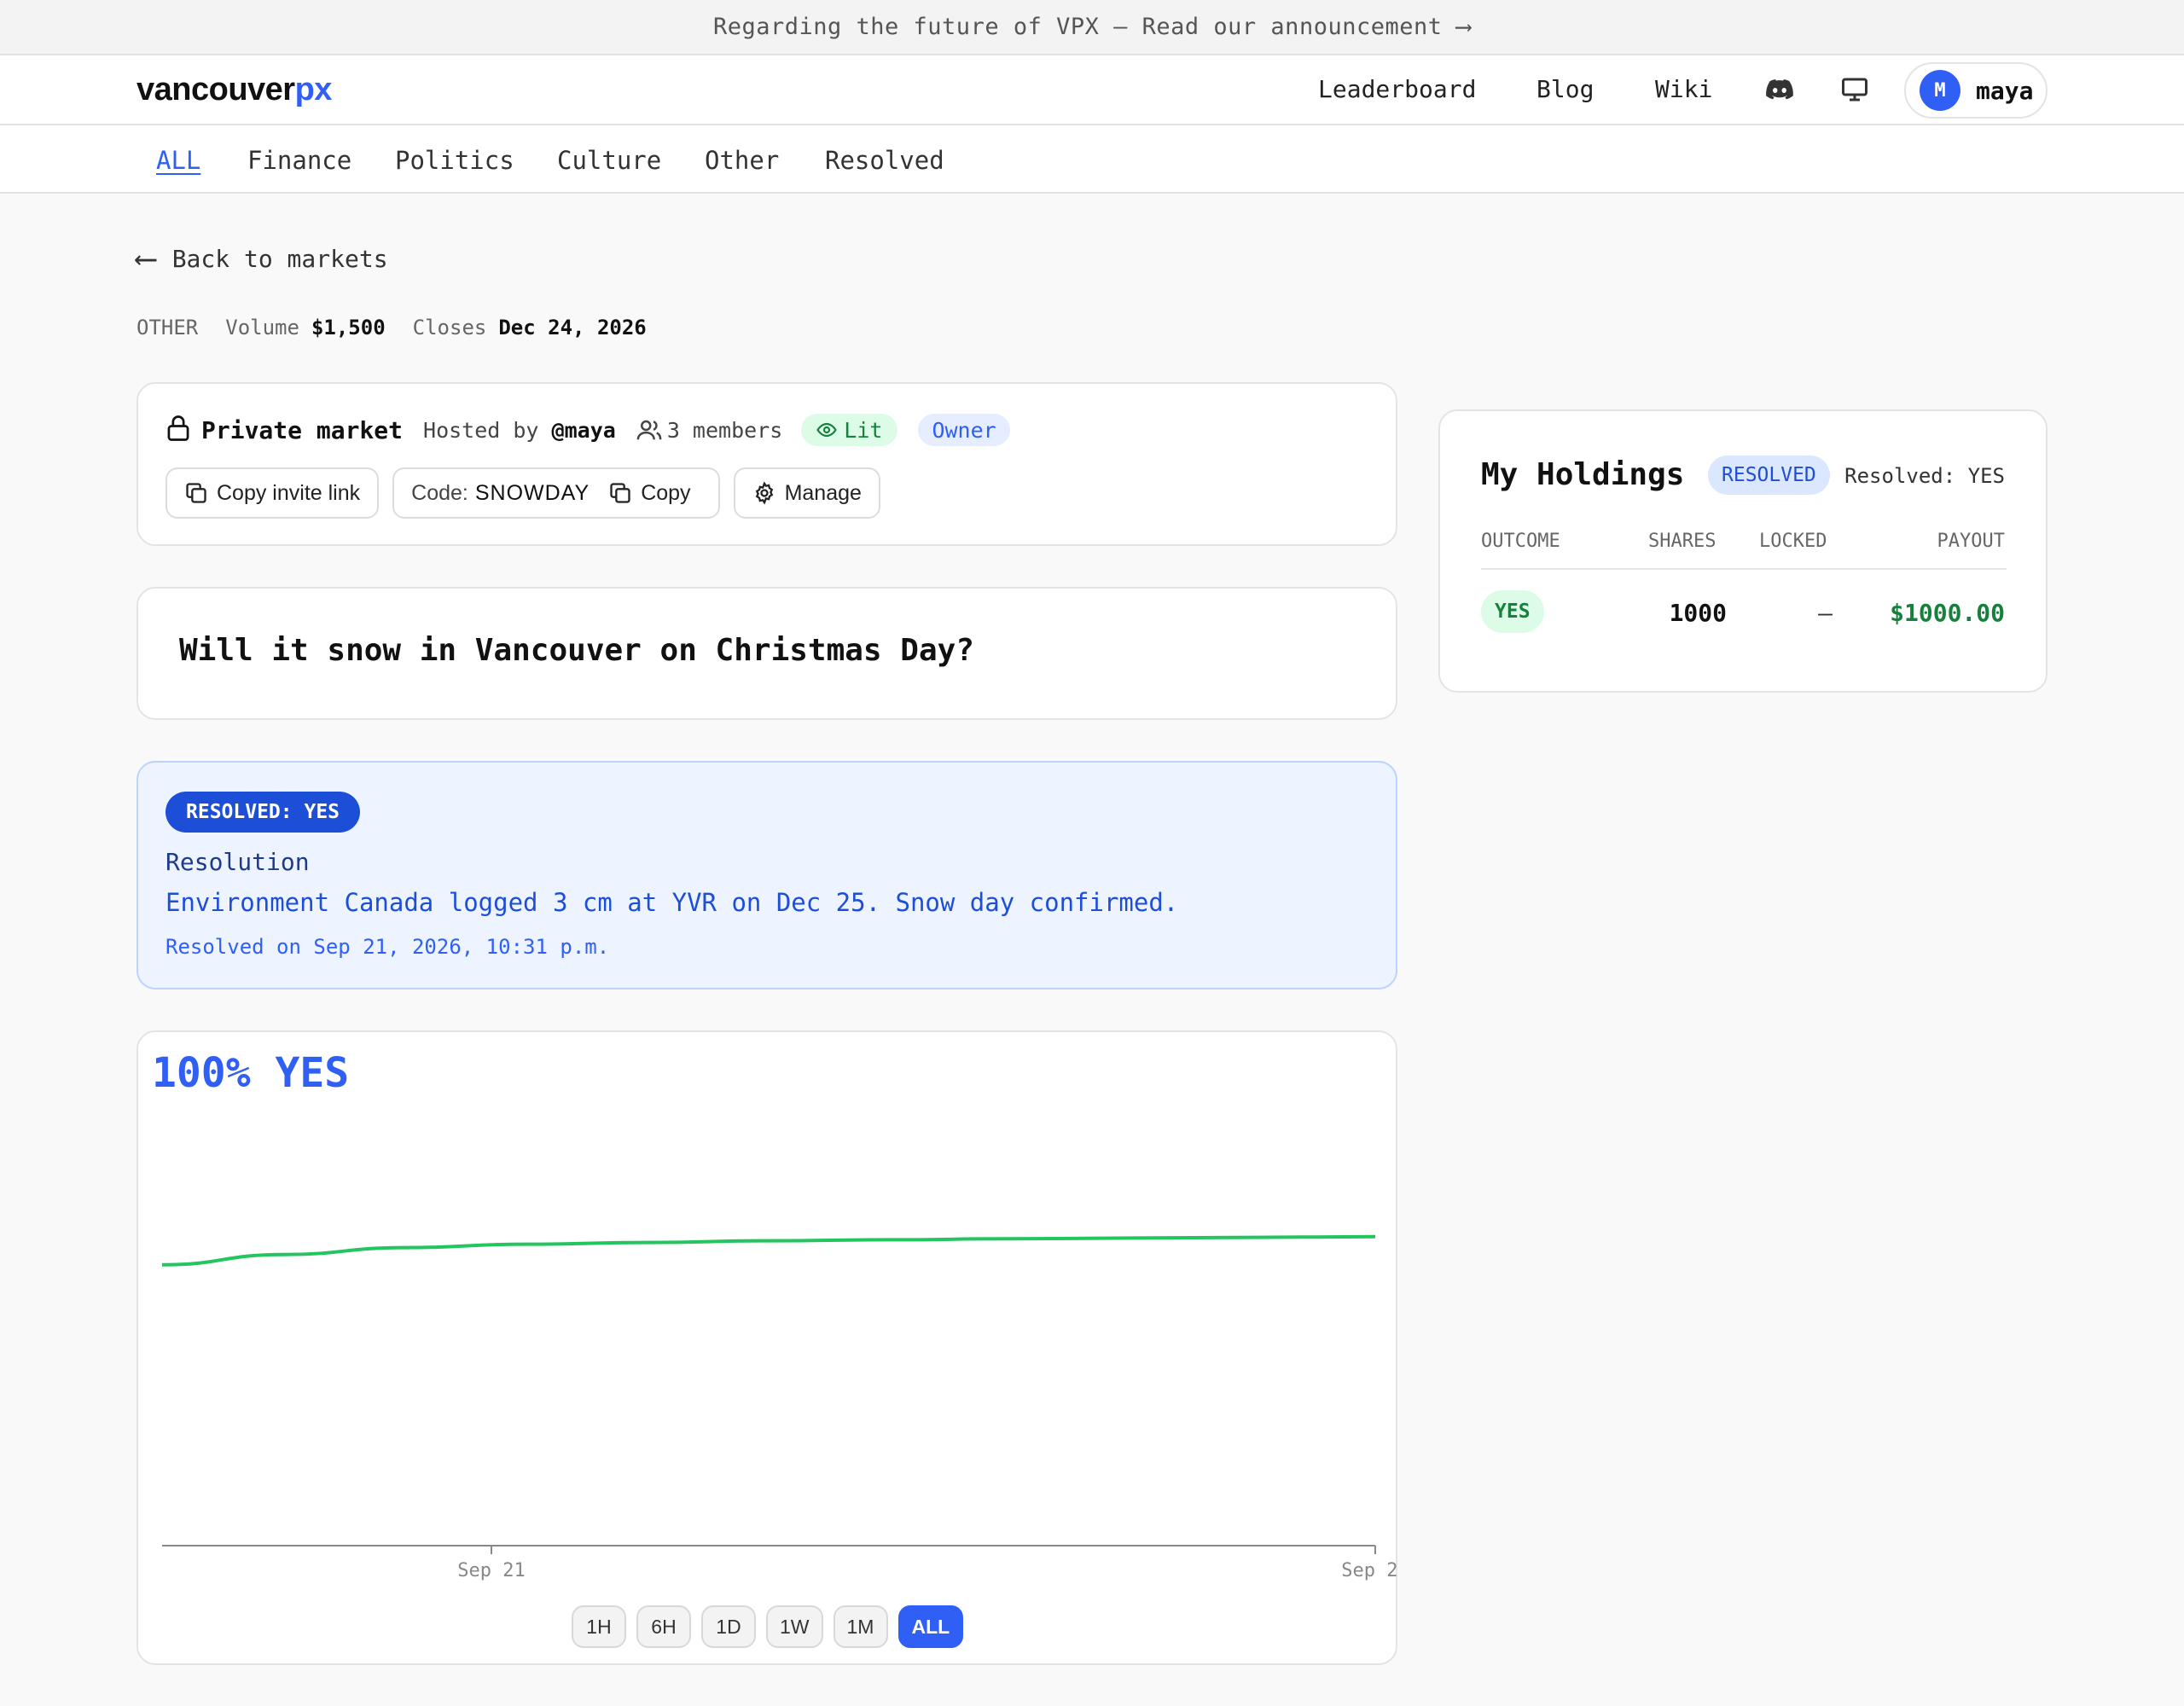 Image resolution: width=2184 pixels, height=1706 pixels. Describe the element at coordinates (666, 493) in the screenshot. I see `copy-label: Copy` at that location.